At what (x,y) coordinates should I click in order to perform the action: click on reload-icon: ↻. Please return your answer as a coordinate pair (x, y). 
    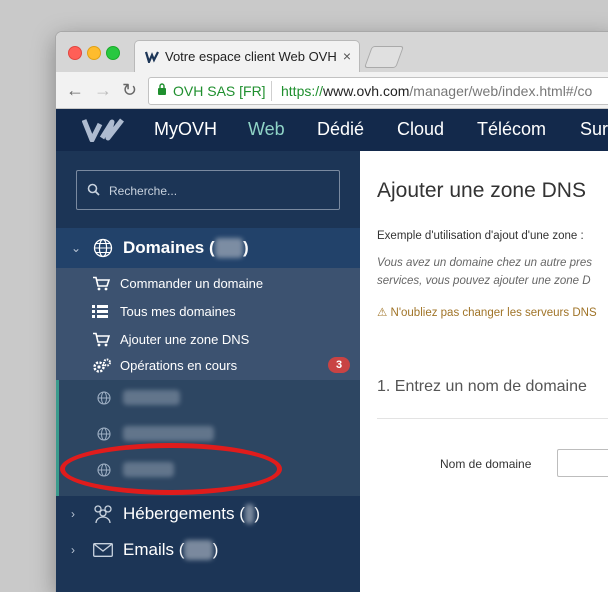
    Looking at the image, I should click on (129, 90).